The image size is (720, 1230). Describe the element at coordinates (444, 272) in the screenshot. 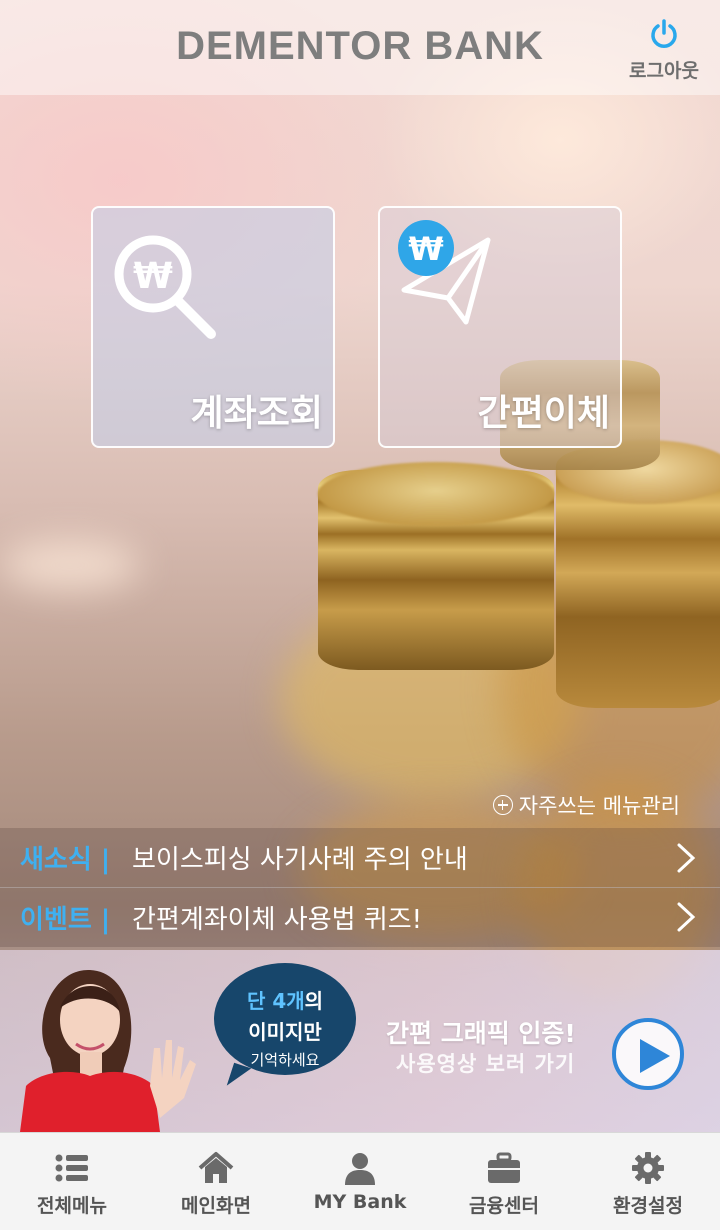

I see `won-paper-plane-icon: ₩` at that location.